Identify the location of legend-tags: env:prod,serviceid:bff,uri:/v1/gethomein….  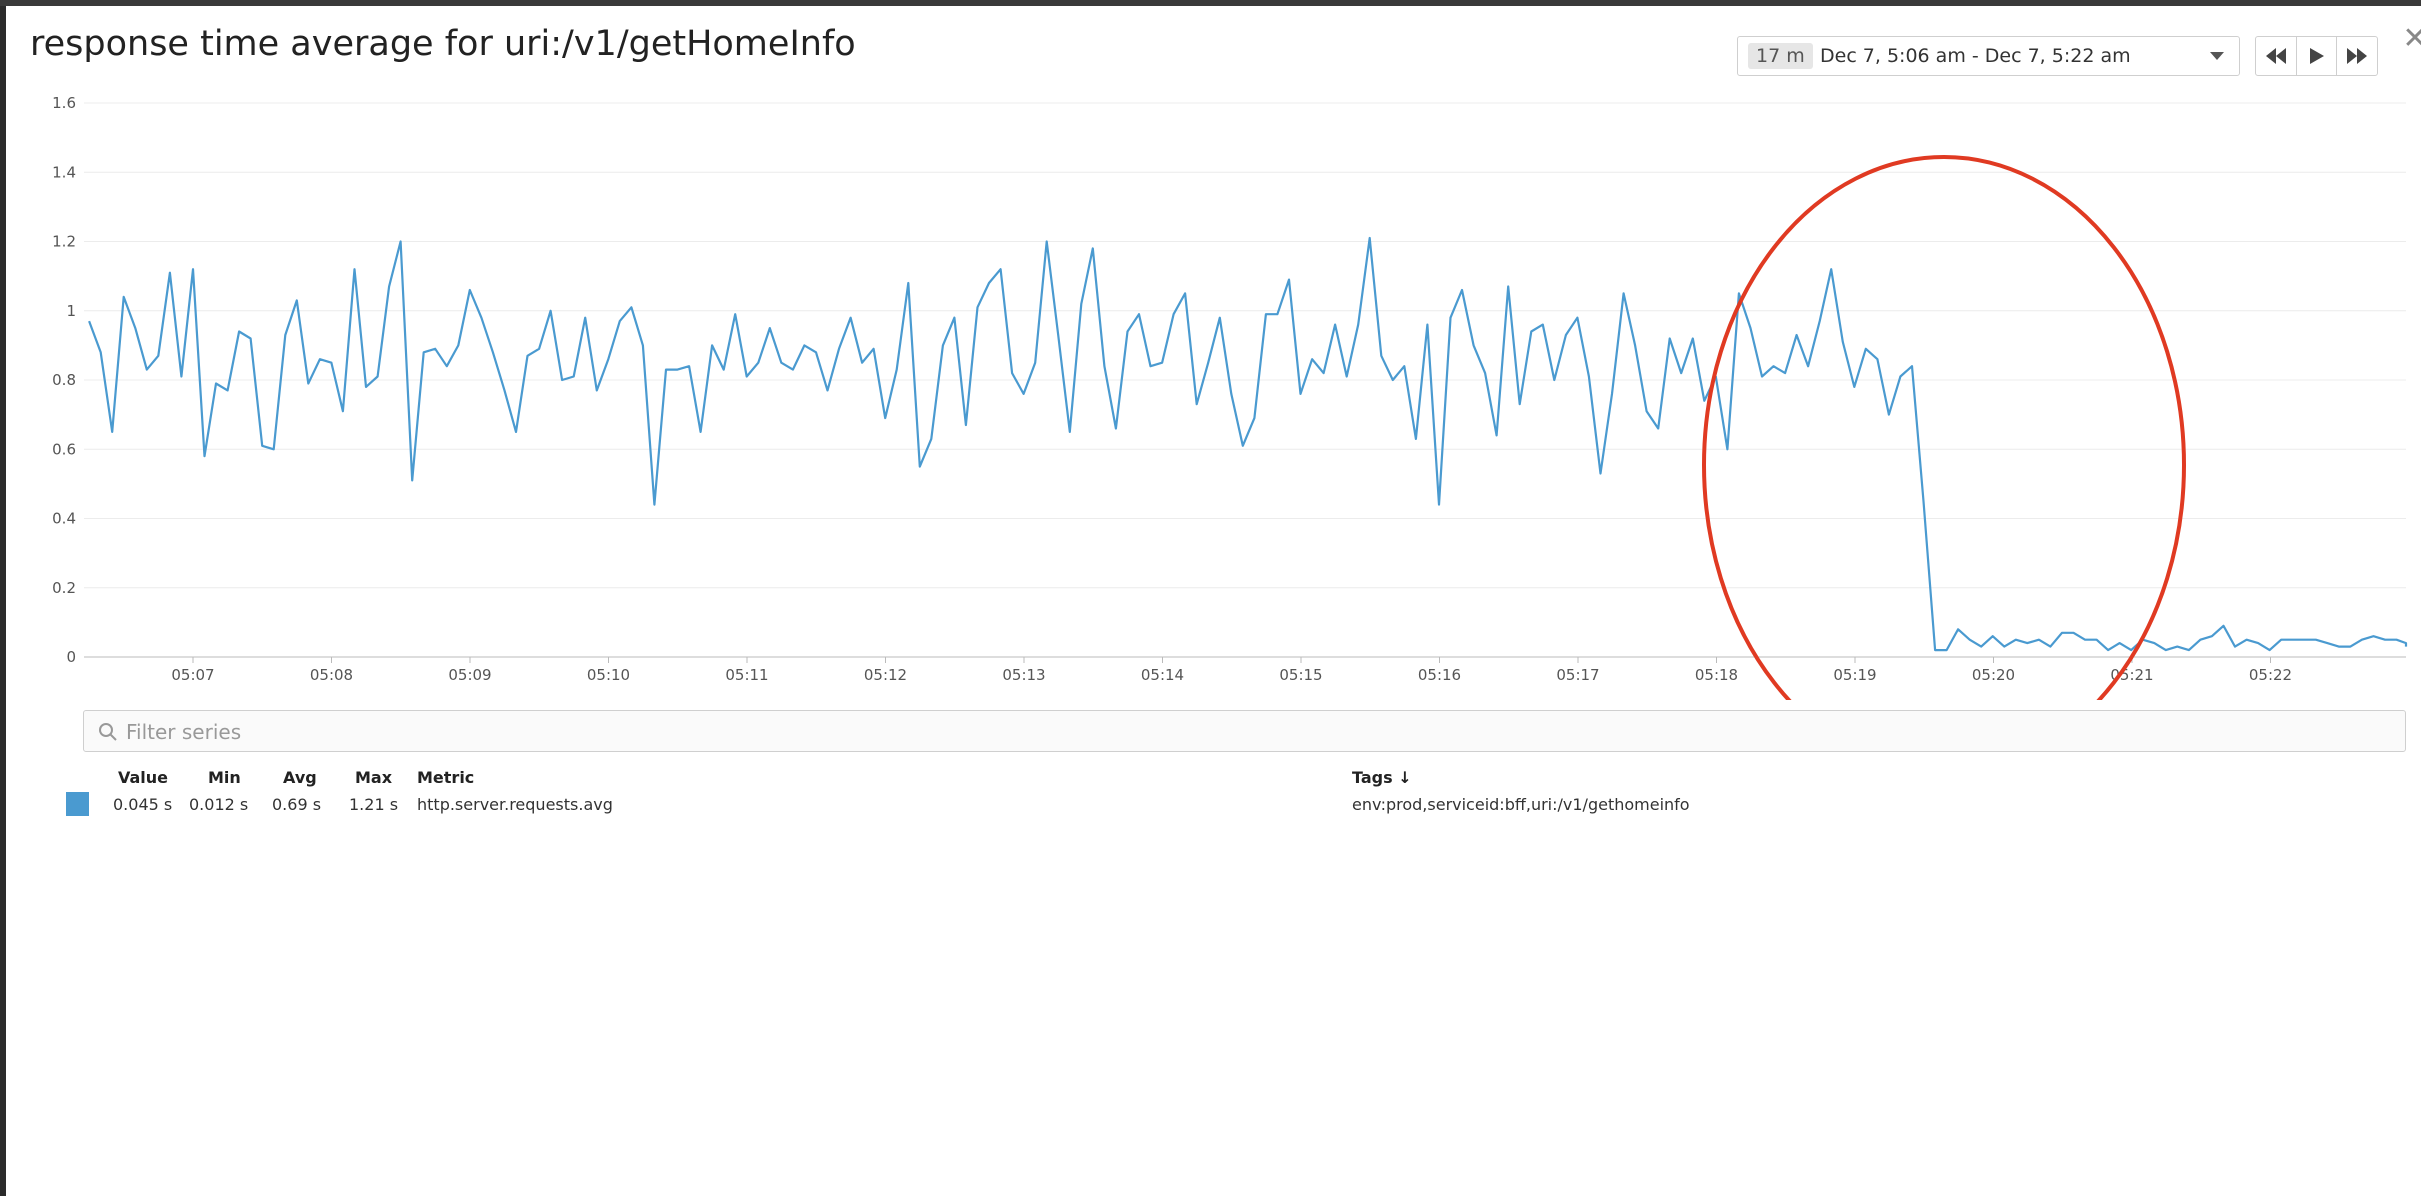
(1521, 804).